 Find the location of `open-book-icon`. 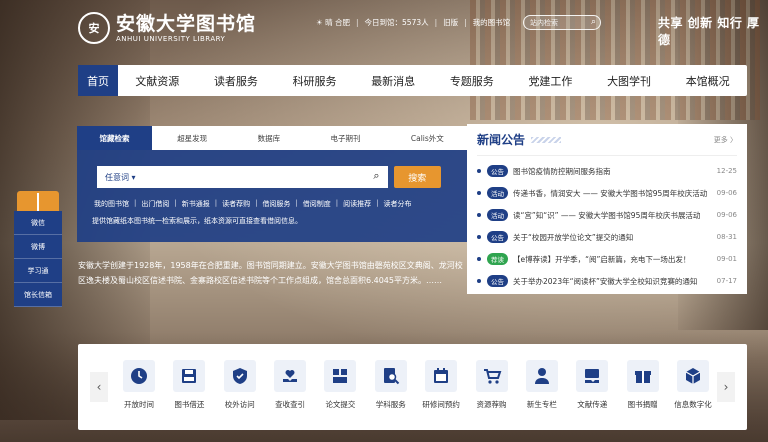

open-book-icon is located at coordinates (38, 197).